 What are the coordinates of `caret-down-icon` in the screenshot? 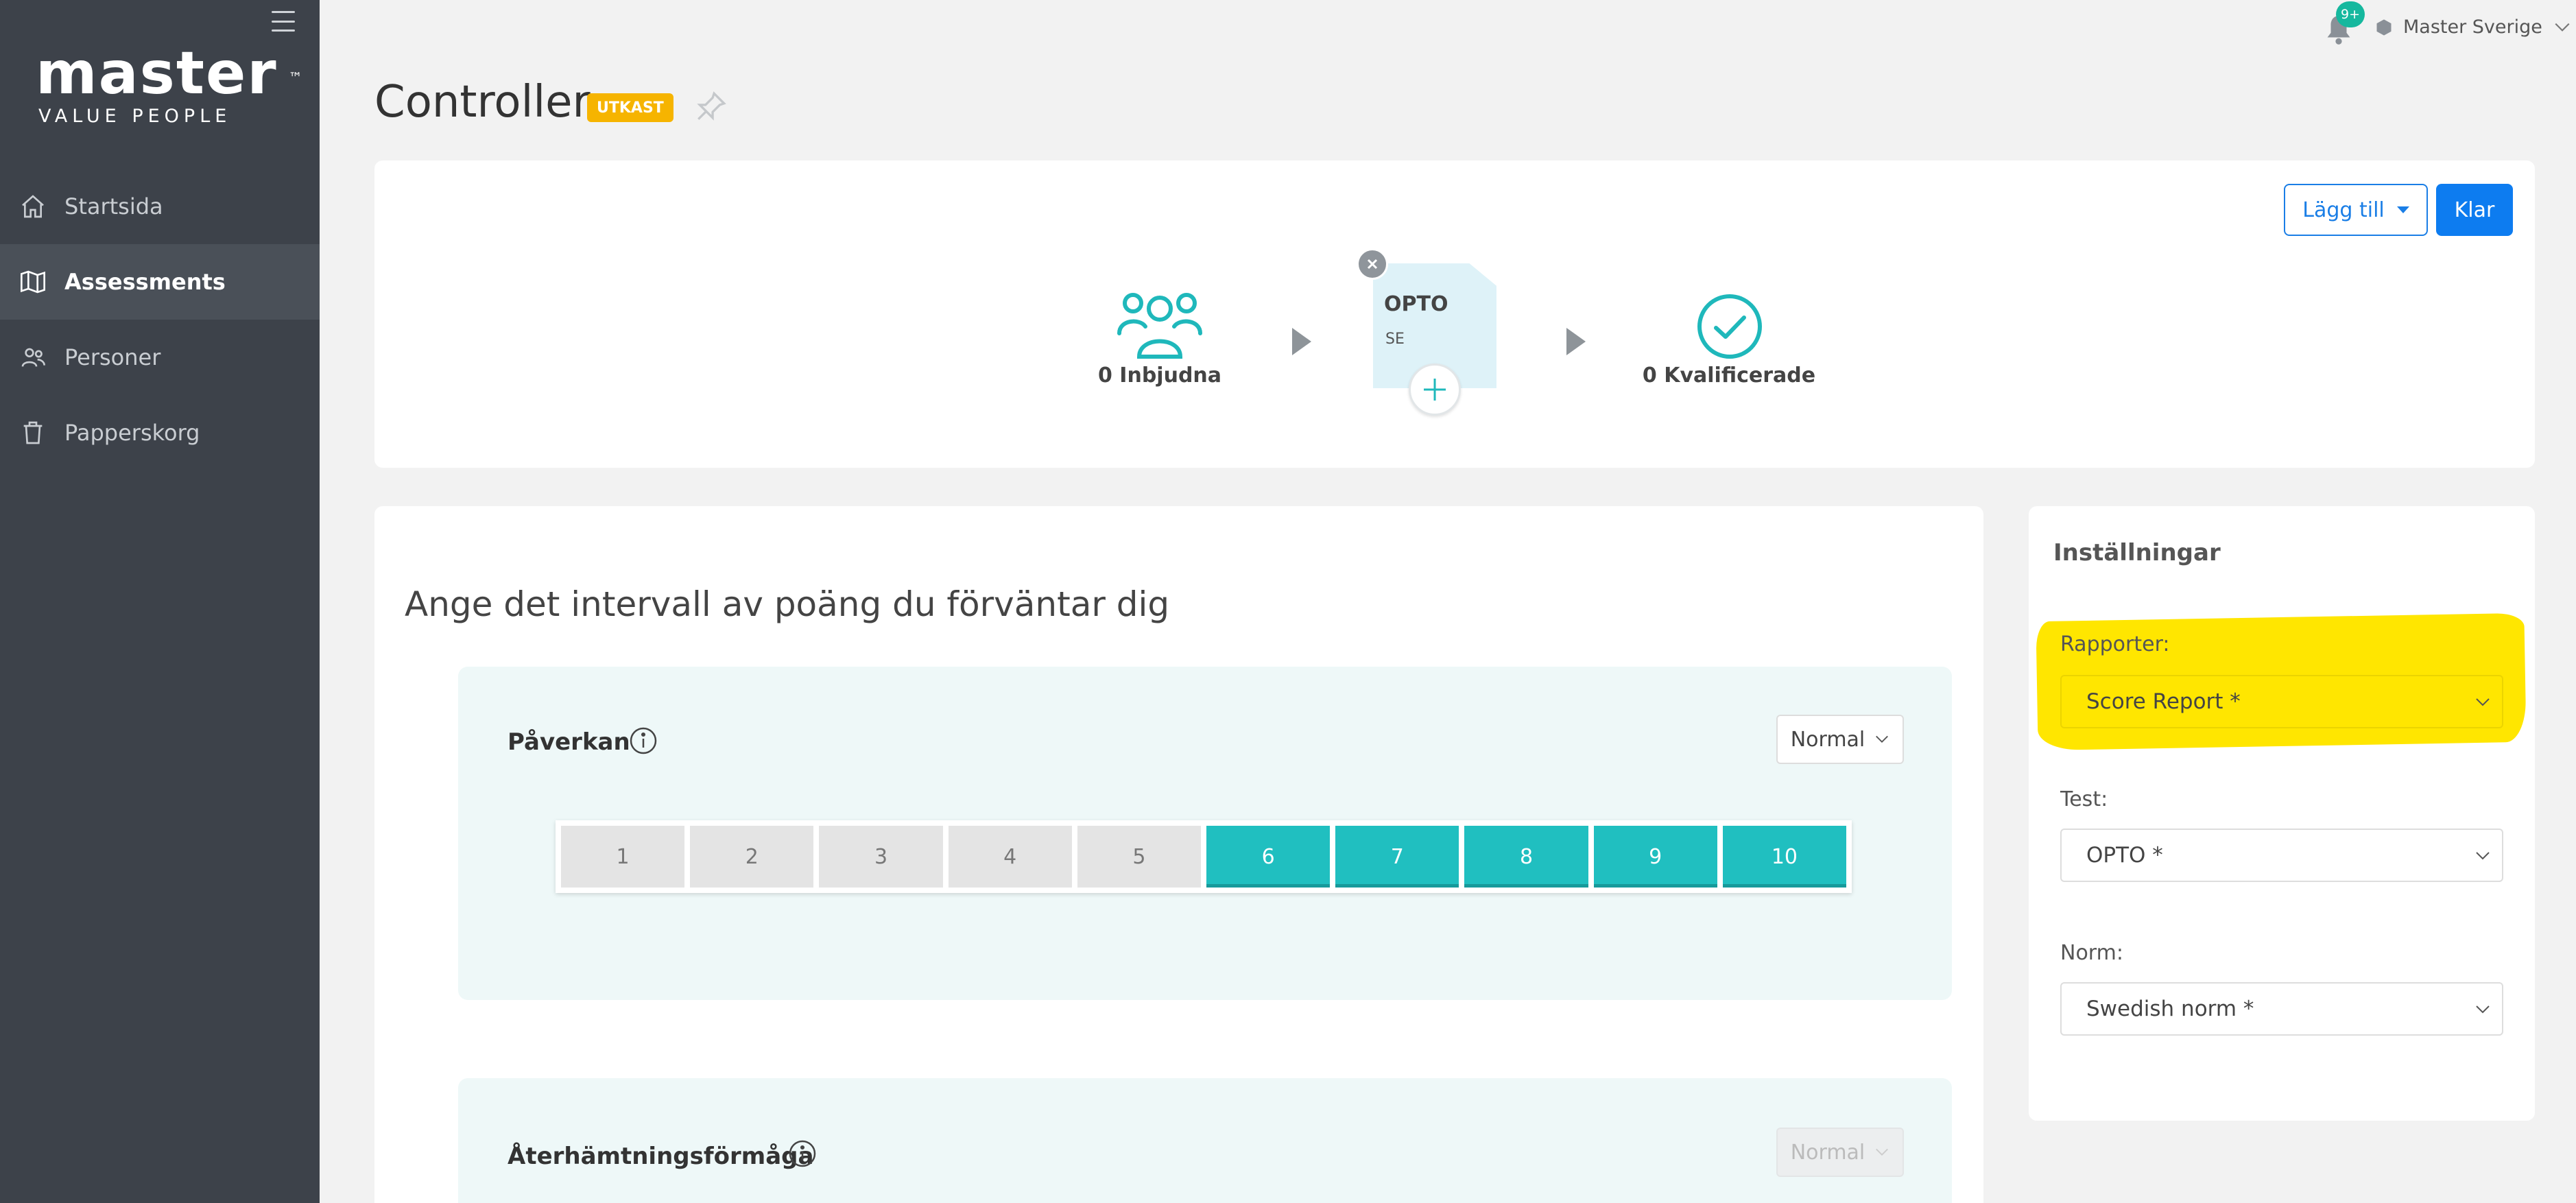 It's located at (2402, 209).